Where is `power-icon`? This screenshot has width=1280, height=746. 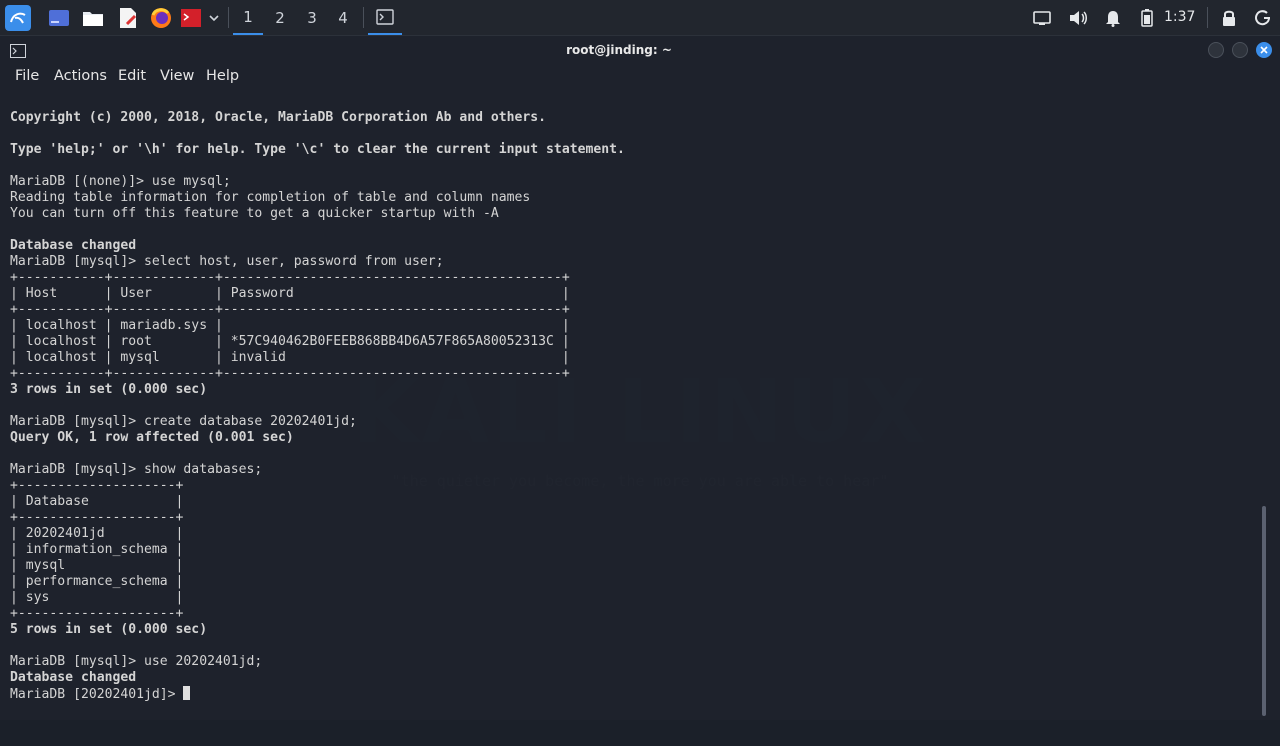
power-icon is located at coordinates (1263, 17).